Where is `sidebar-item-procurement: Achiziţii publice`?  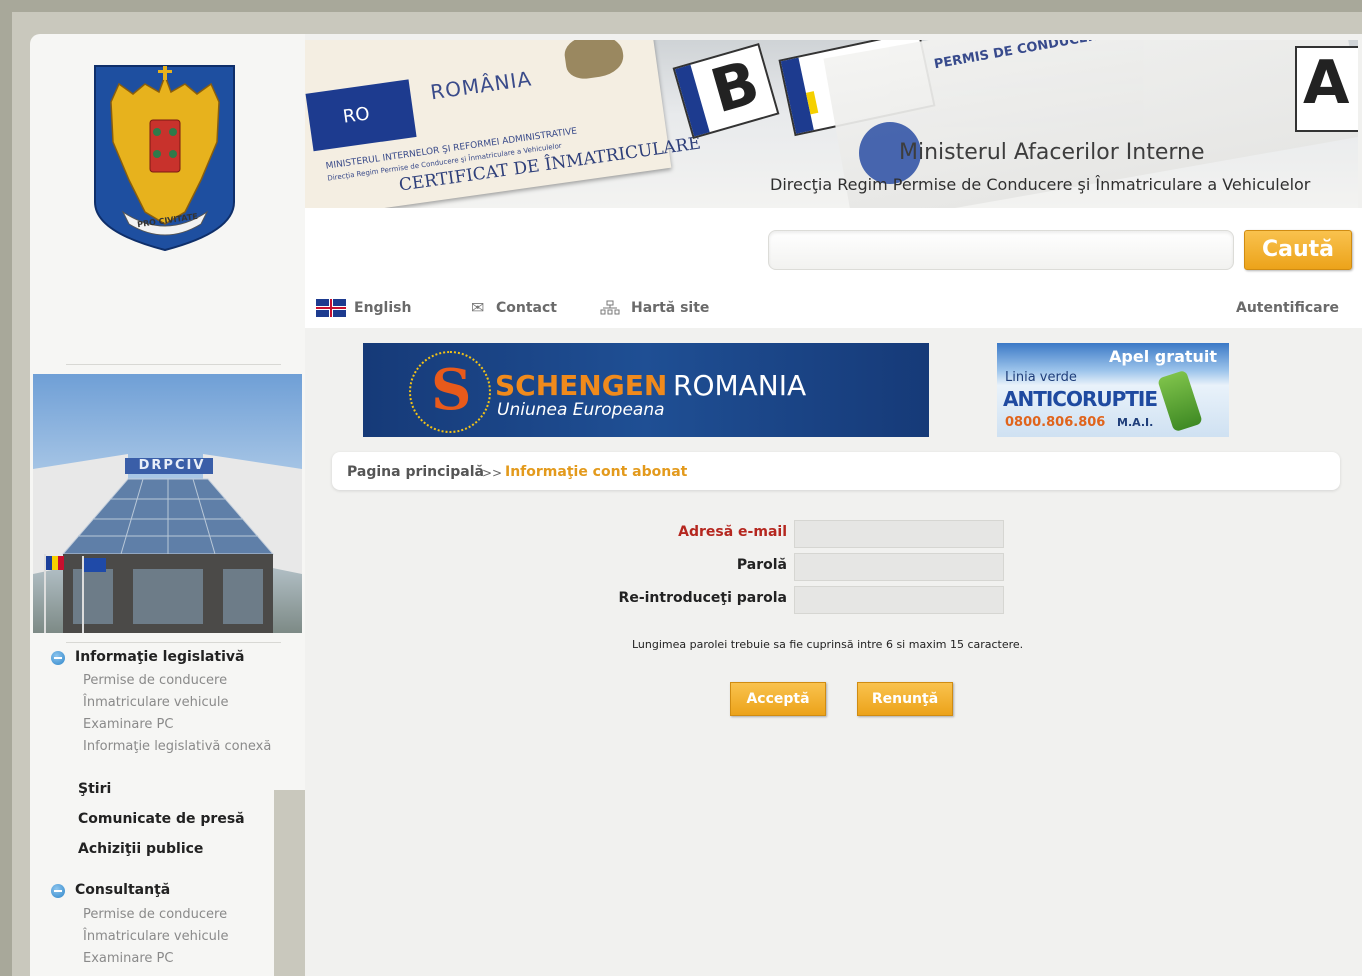 sidebar-item-procurement: Achiziţii publice is located at coordinates (140, 849).